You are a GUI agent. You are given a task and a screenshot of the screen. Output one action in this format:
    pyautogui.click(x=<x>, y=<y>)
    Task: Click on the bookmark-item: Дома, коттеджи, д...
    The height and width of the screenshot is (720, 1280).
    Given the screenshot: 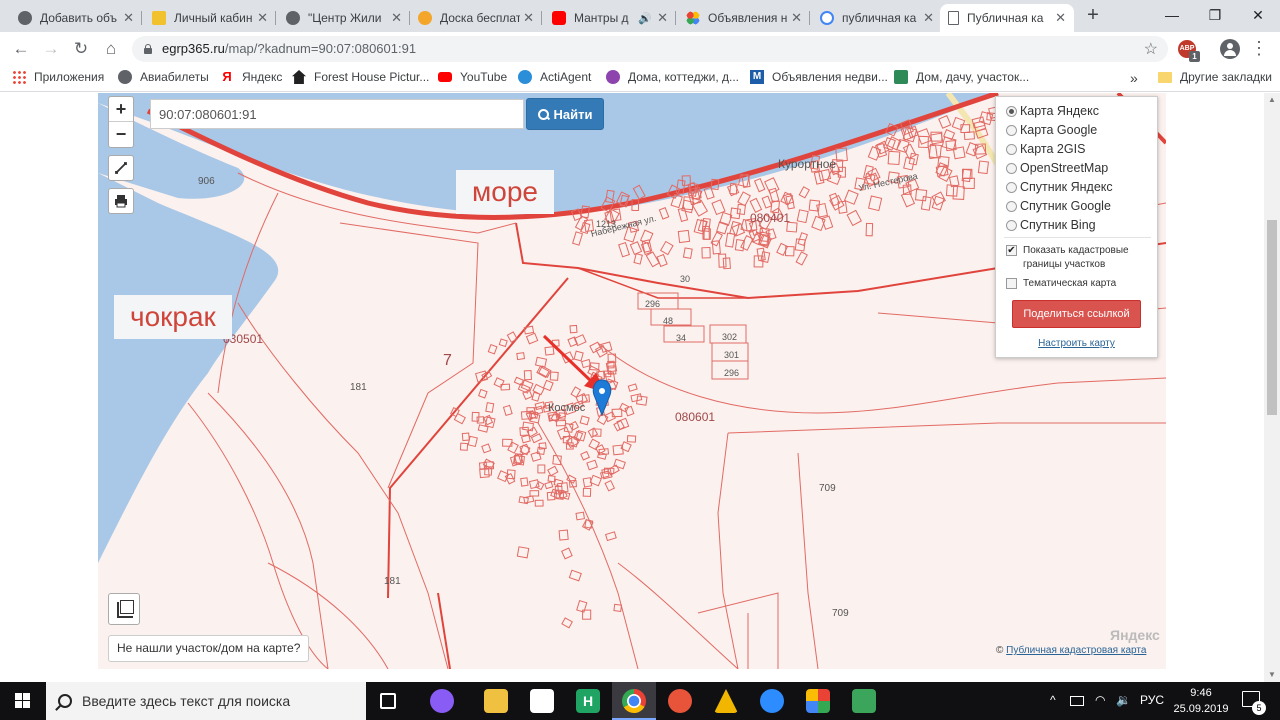 What is the action you would take?
    pyautogui.click(x=672, y=77)
    